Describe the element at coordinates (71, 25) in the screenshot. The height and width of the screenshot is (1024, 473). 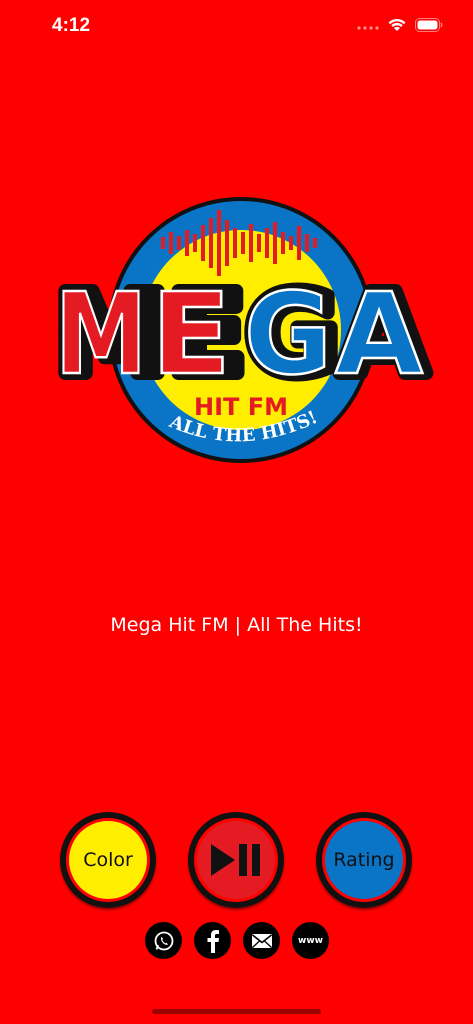
I see `status-time: 4:12` at that location.